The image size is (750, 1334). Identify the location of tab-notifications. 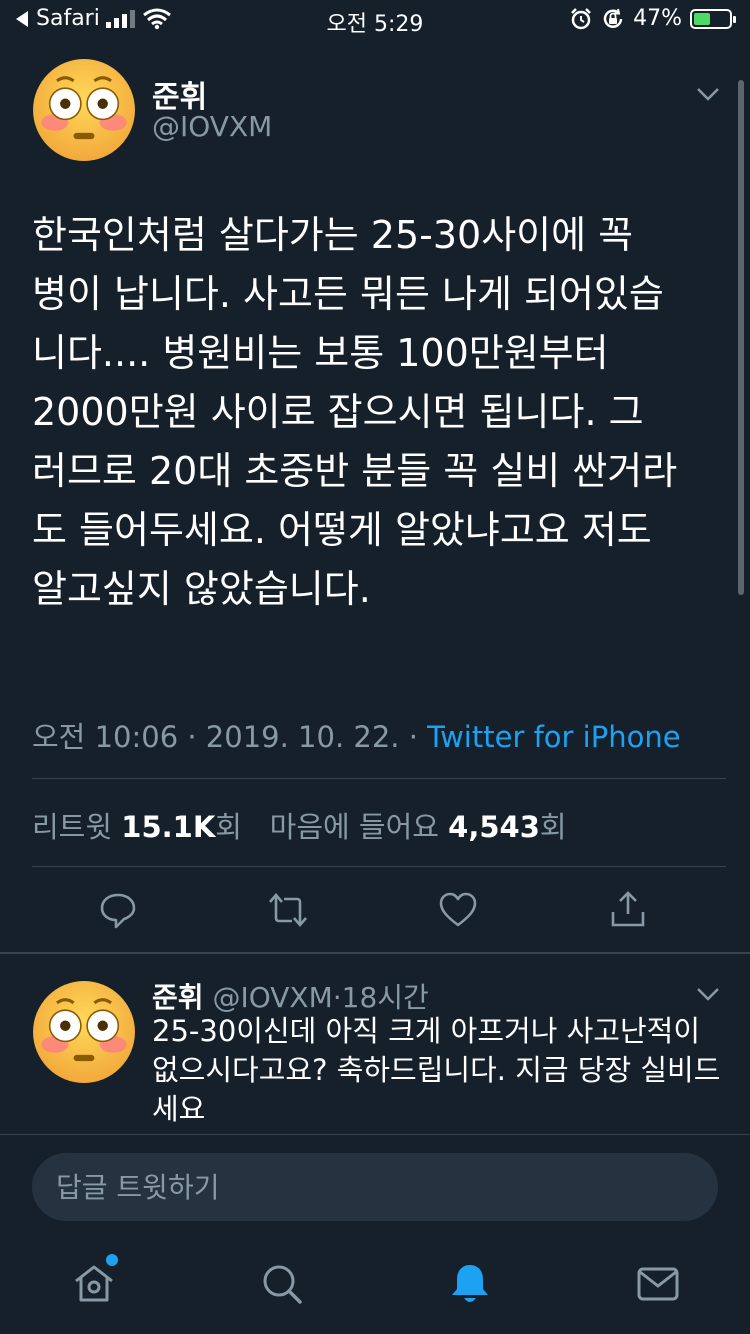
(470, 1284).